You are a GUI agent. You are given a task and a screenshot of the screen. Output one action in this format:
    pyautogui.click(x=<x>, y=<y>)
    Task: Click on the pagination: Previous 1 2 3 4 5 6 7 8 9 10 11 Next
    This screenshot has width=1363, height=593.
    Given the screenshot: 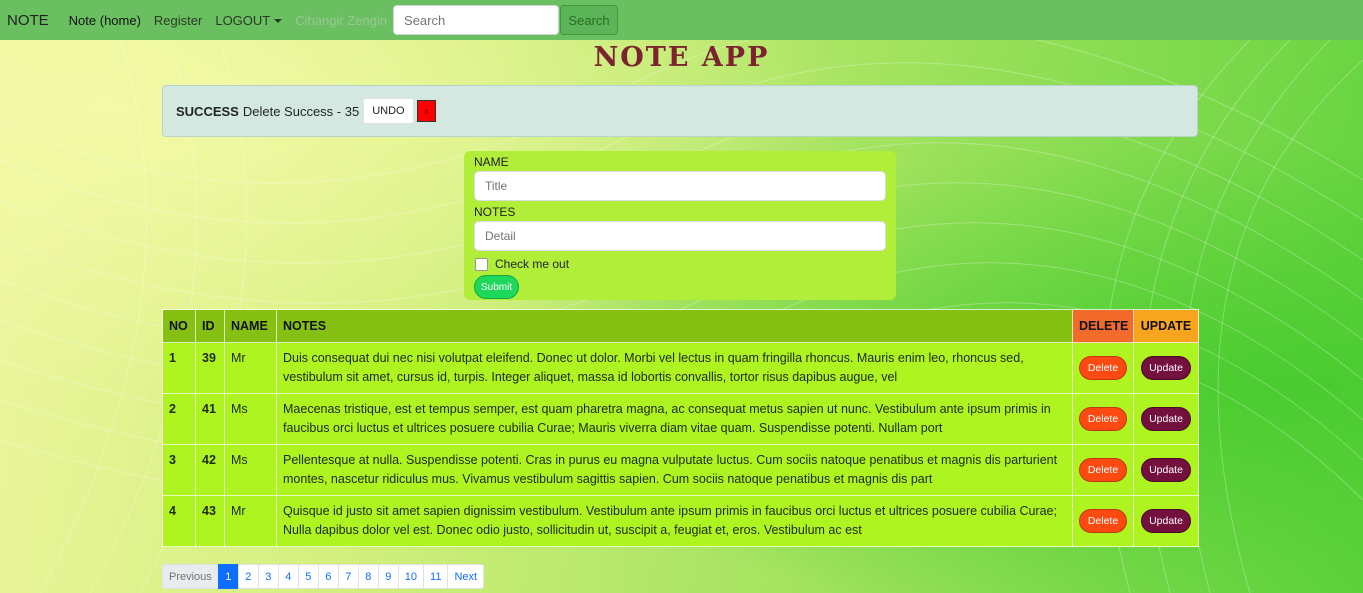 What is the action you would take?
    pyautogui.click(x=323, y=576)
    